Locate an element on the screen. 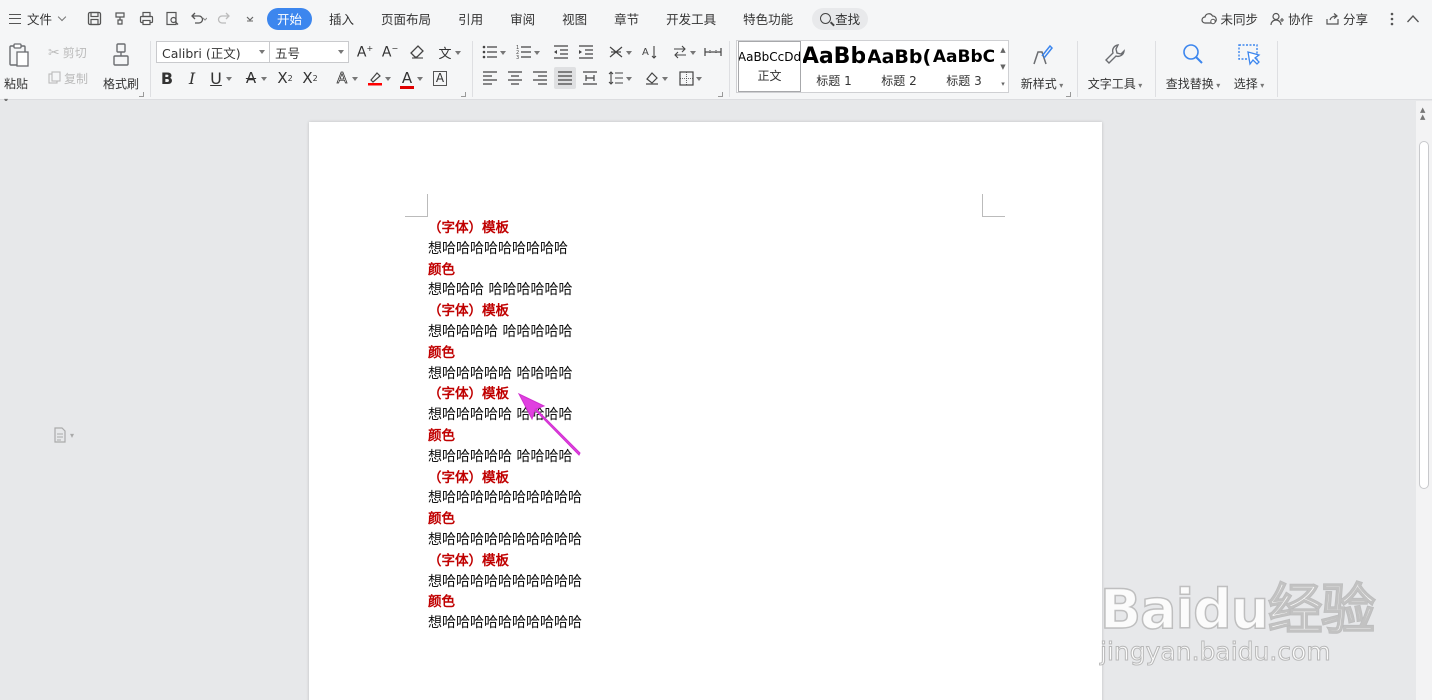  decrease-indent-icon is located at coordinates (561, 52).